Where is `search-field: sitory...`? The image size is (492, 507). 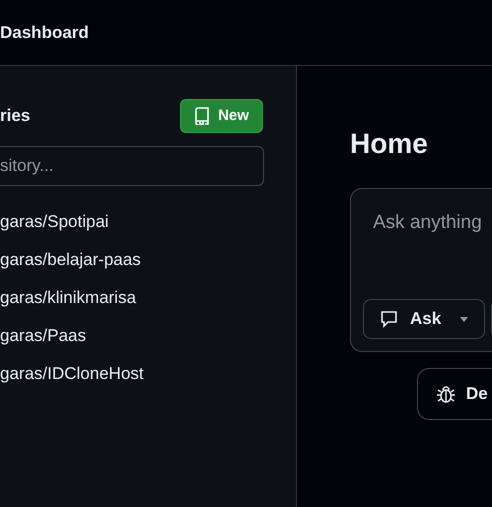
search-field: sitory... is located at coordinates (132, 166).